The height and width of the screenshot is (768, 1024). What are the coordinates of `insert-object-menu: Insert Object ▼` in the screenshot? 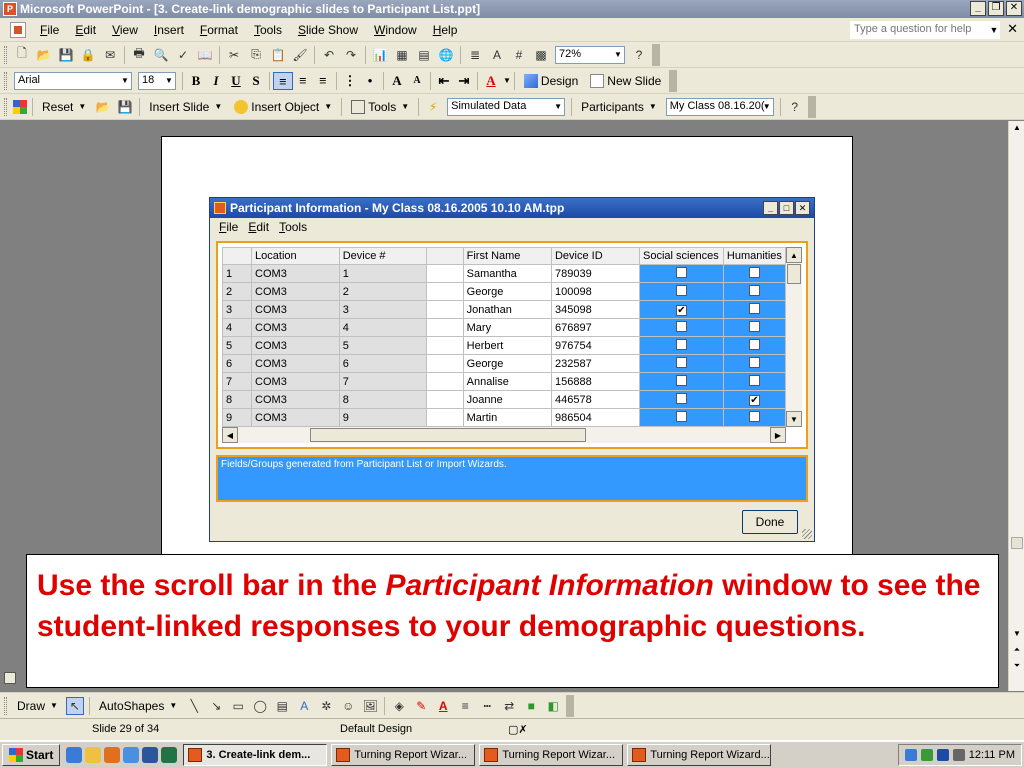 It's located at (283, 106).